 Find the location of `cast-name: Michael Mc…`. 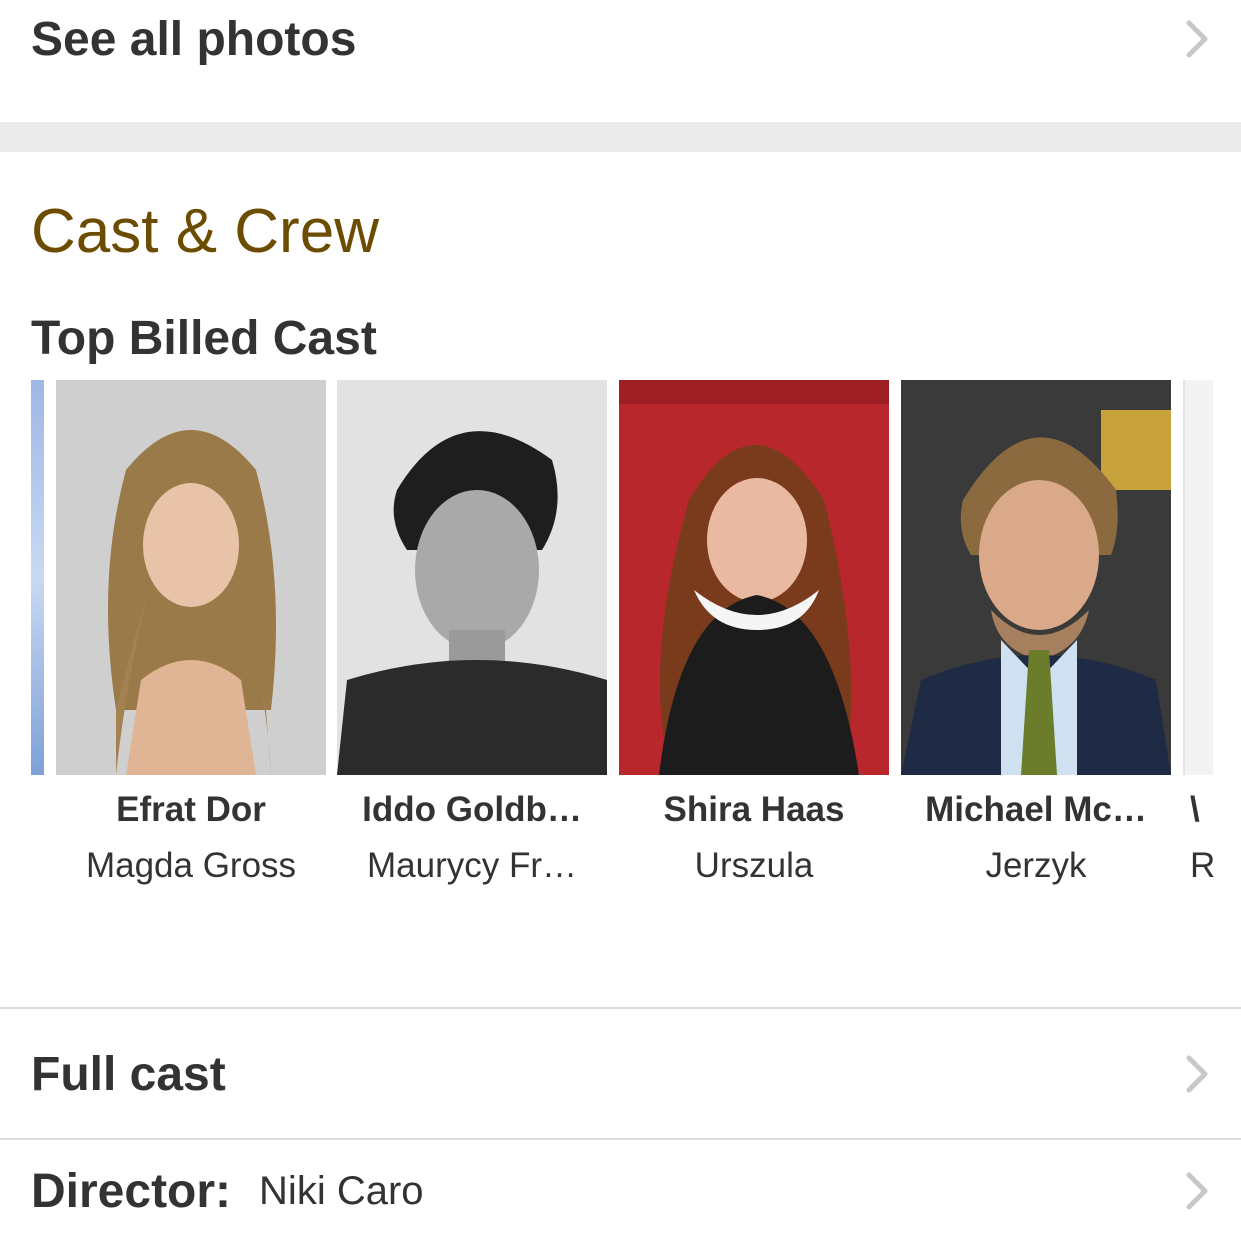

cast-name: Michael Mc… is located at coordinates (1036, 809).